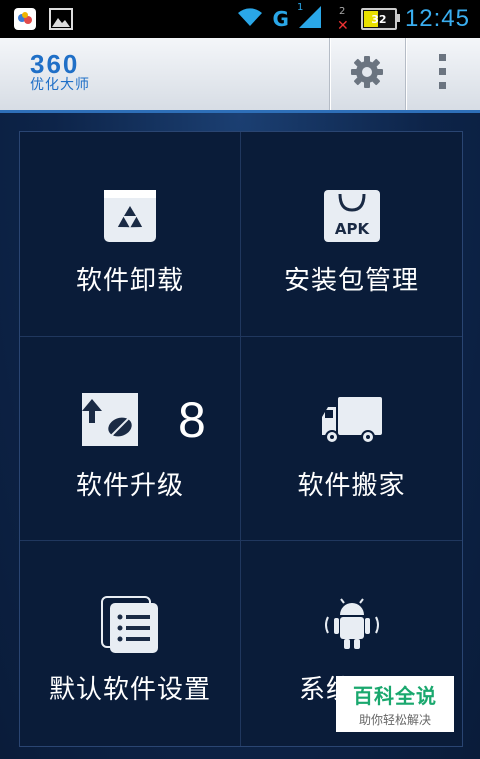 The image size is (480, 759). I want to click on tile-software-move: 软件搬家, so click(351, 439).